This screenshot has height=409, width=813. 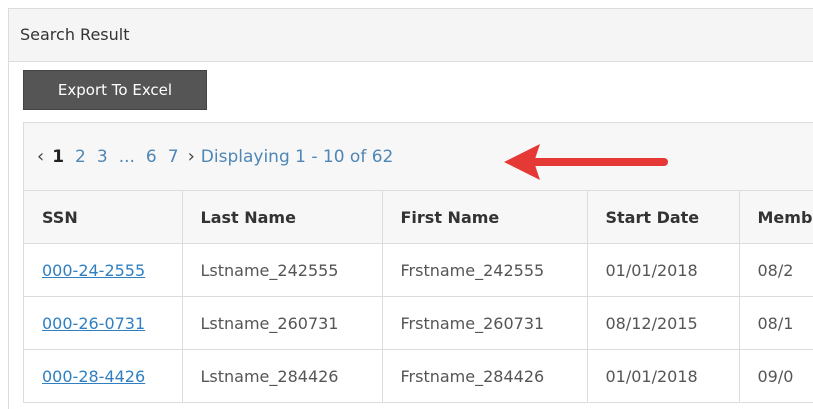 I want to click on page-link-2: 2, so click(x=80, y=157).